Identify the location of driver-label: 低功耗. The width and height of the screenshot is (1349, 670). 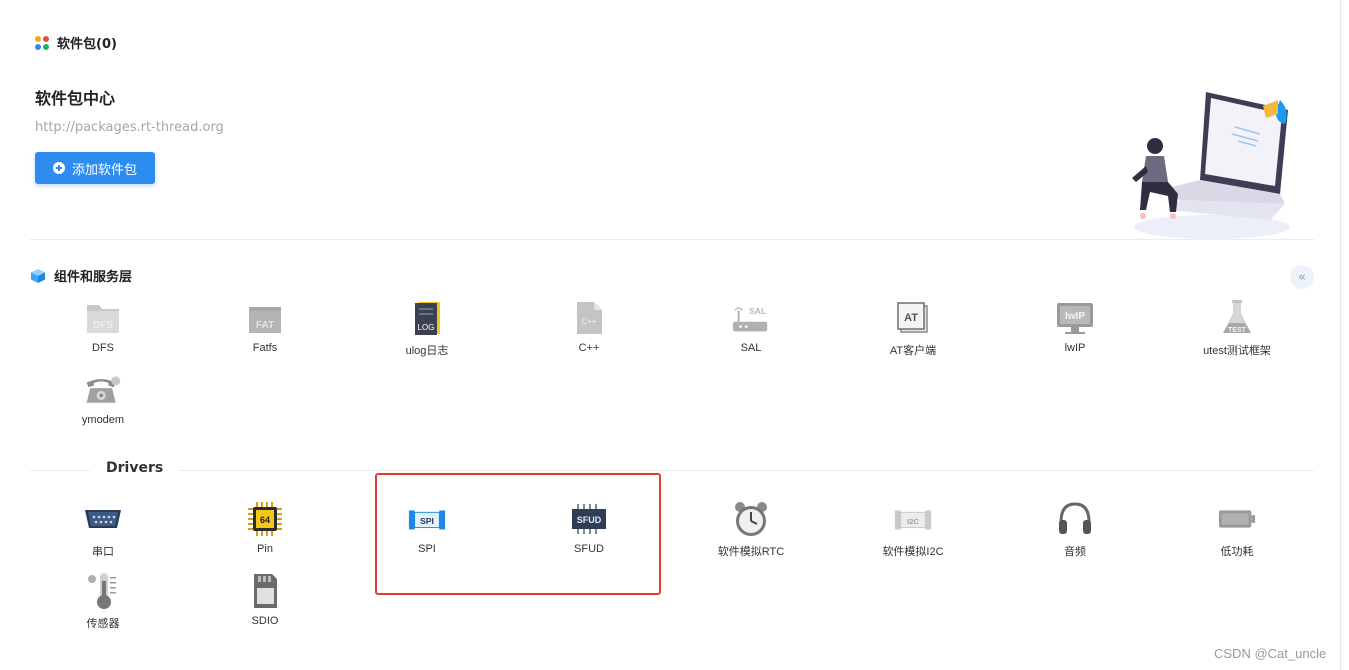
(1237, 552).